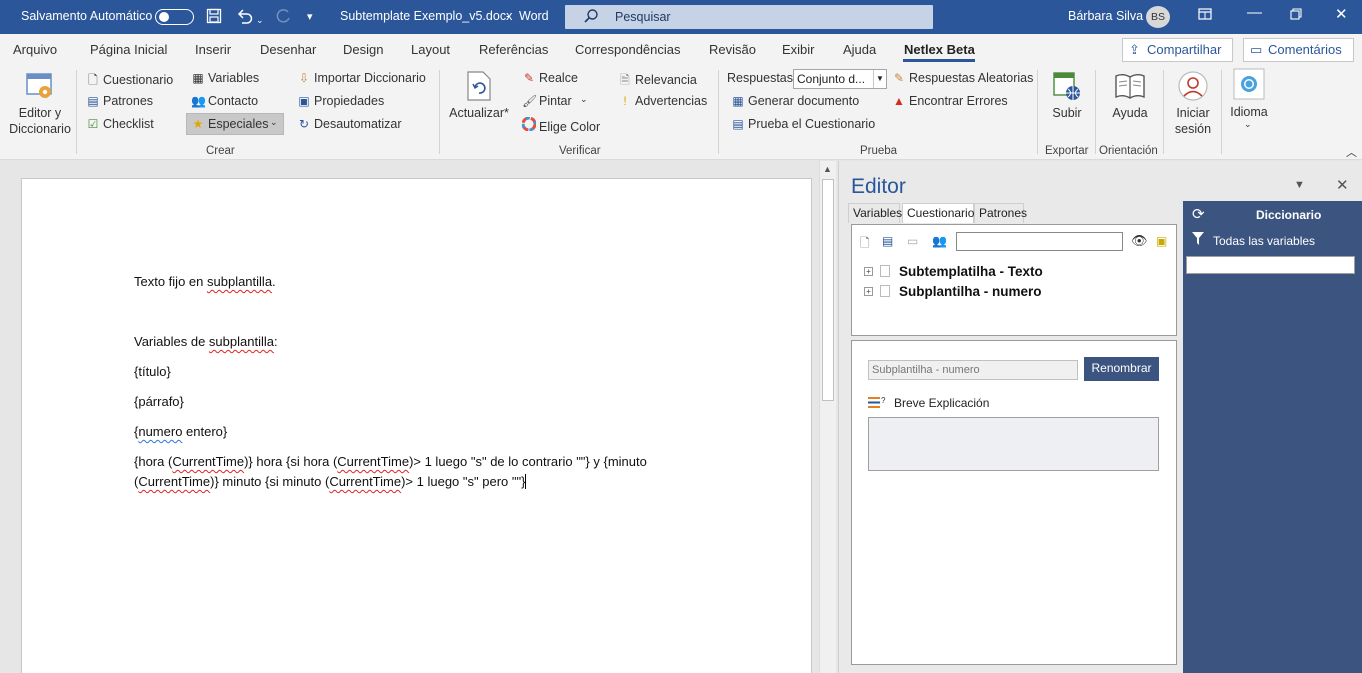 The height and width of the screenshot is (673, 1362). Describe the element at coordinates (288, 49) in the screenshot. I see `tab-desenhar: Desenhar` at that location.